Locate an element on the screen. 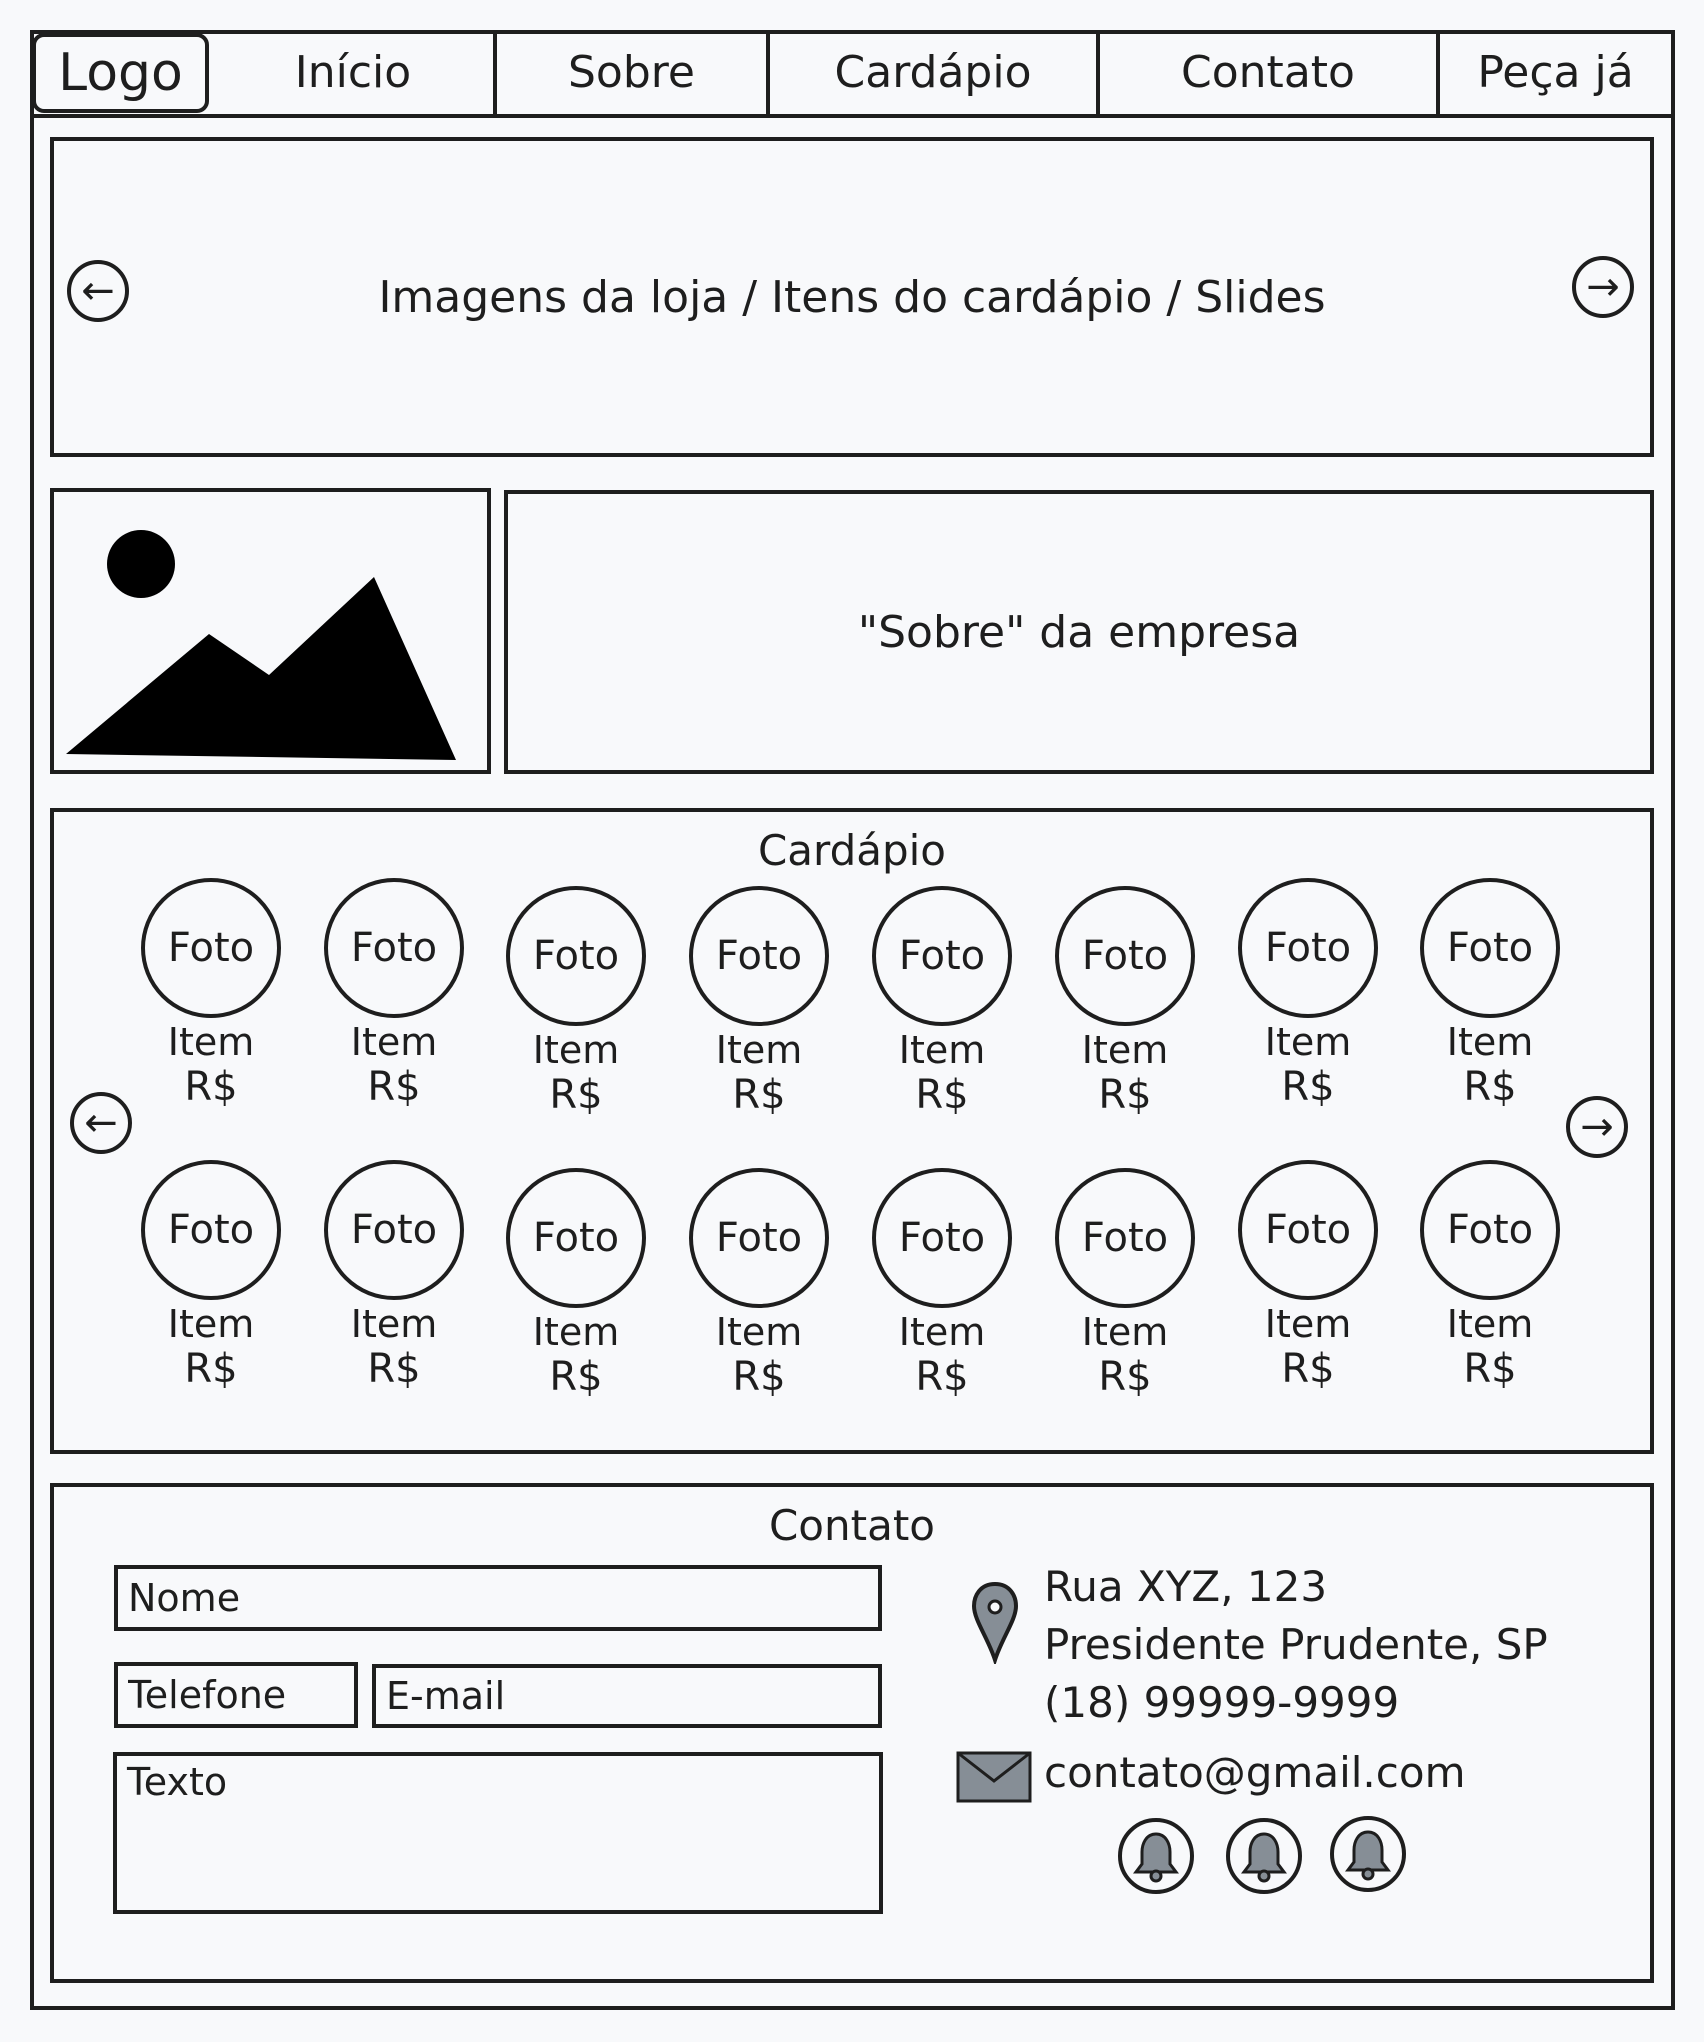 The height and width of the screenshot is (2042, 1704). phone-number: (18) 99999-9999 is located at coordinates (1222, 1702).